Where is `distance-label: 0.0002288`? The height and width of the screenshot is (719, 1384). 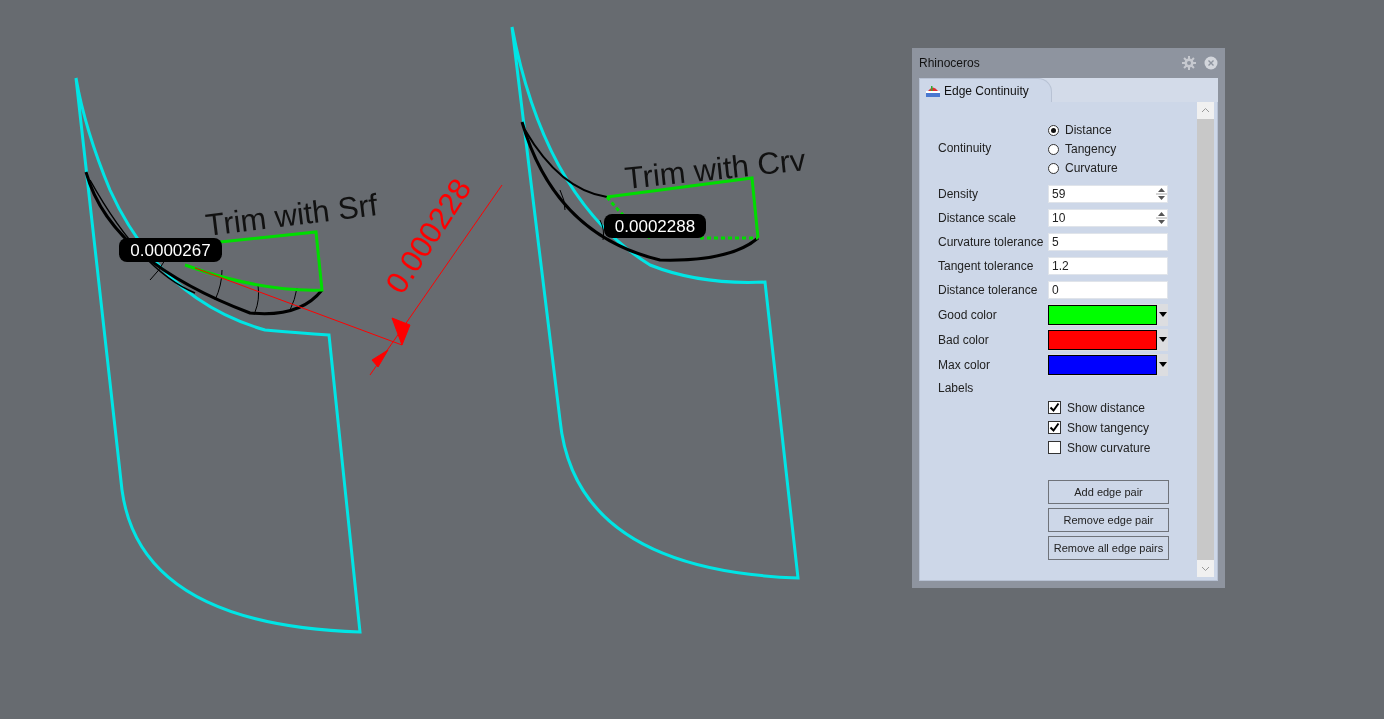
distance-label: 0.0002288 is located at coordinates (655, 226).